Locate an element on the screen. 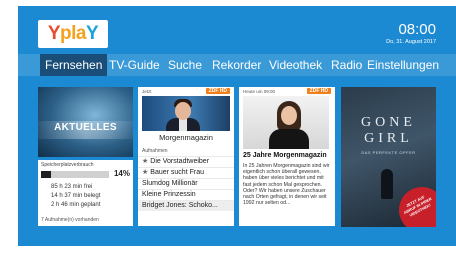  storage-title: Speicherplatzverbrauch is located at coordinates (67, 165).